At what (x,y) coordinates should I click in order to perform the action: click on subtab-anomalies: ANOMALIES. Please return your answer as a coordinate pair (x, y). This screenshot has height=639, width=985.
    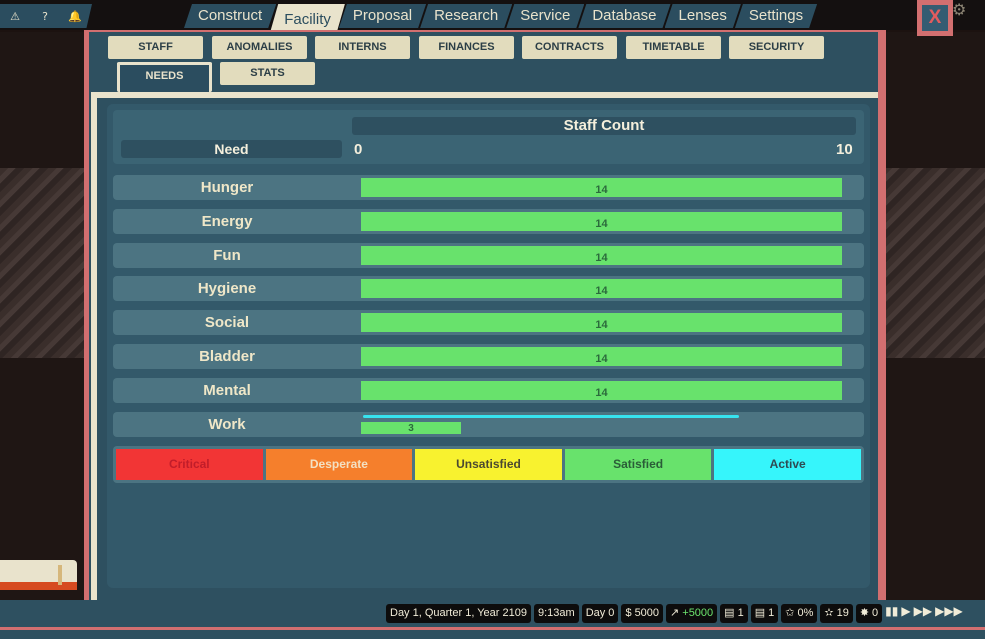
    Looking at the image, I should click on (259, 47).